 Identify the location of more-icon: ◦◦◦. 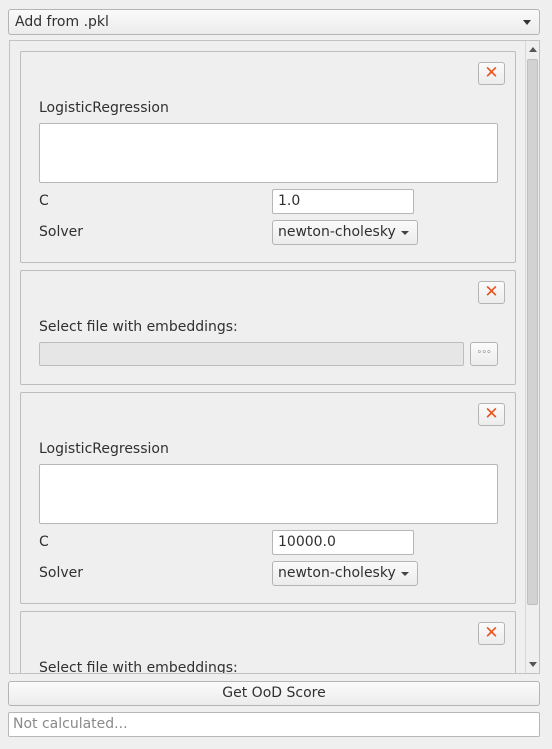
(484, 353).